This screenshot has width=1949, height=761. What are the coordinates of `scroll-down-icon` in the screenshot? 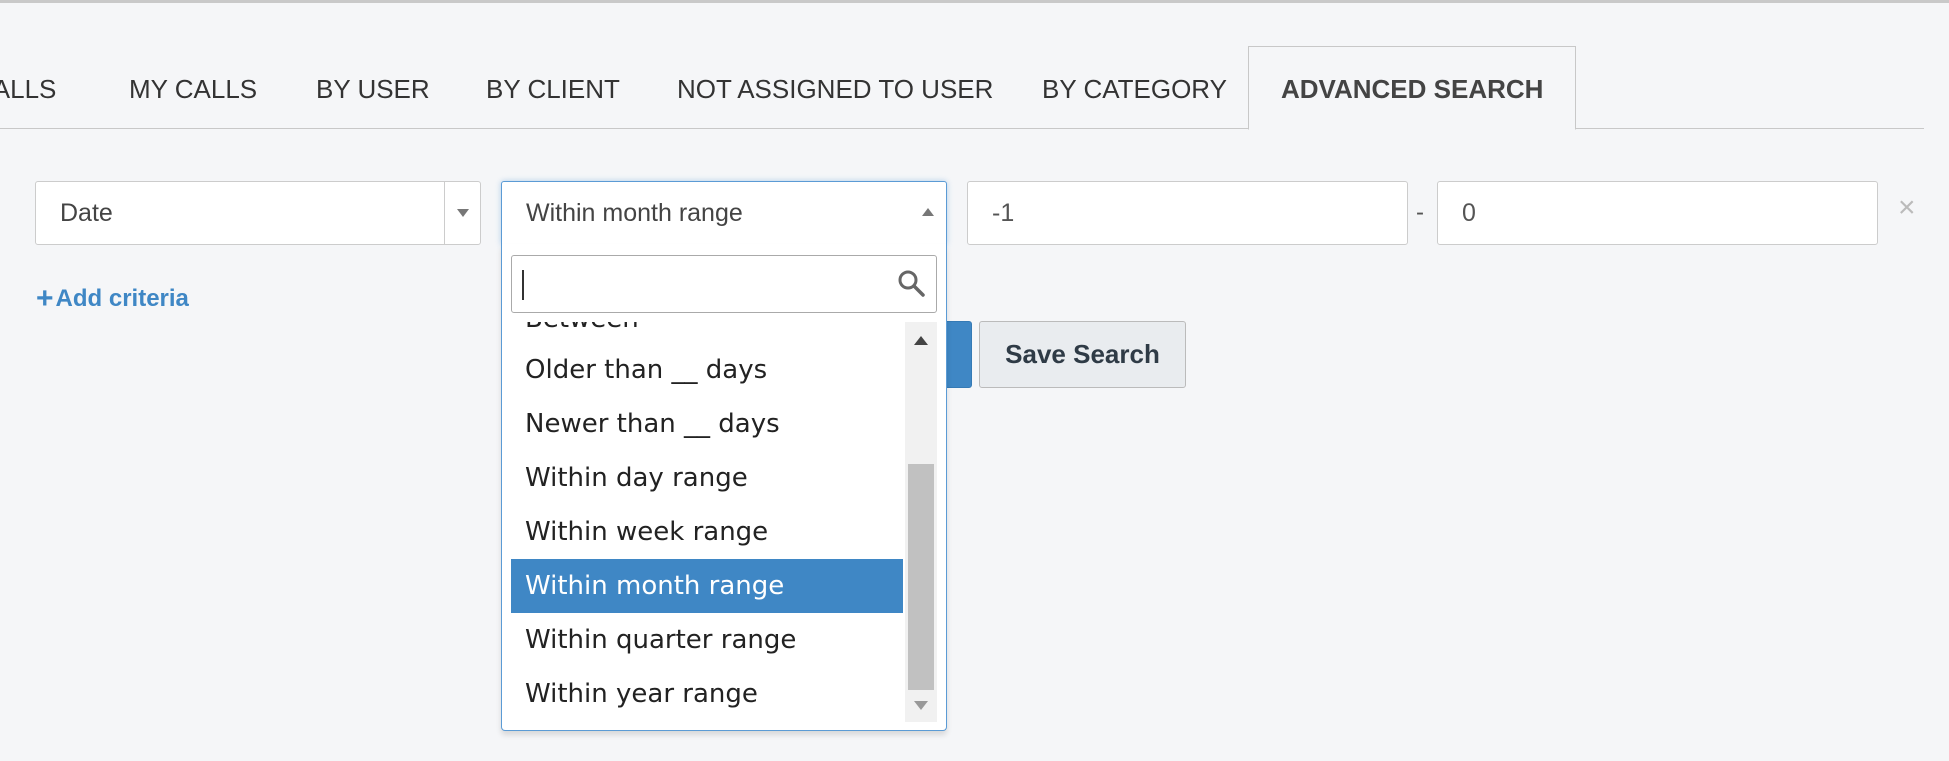 It's located at (921, 705).